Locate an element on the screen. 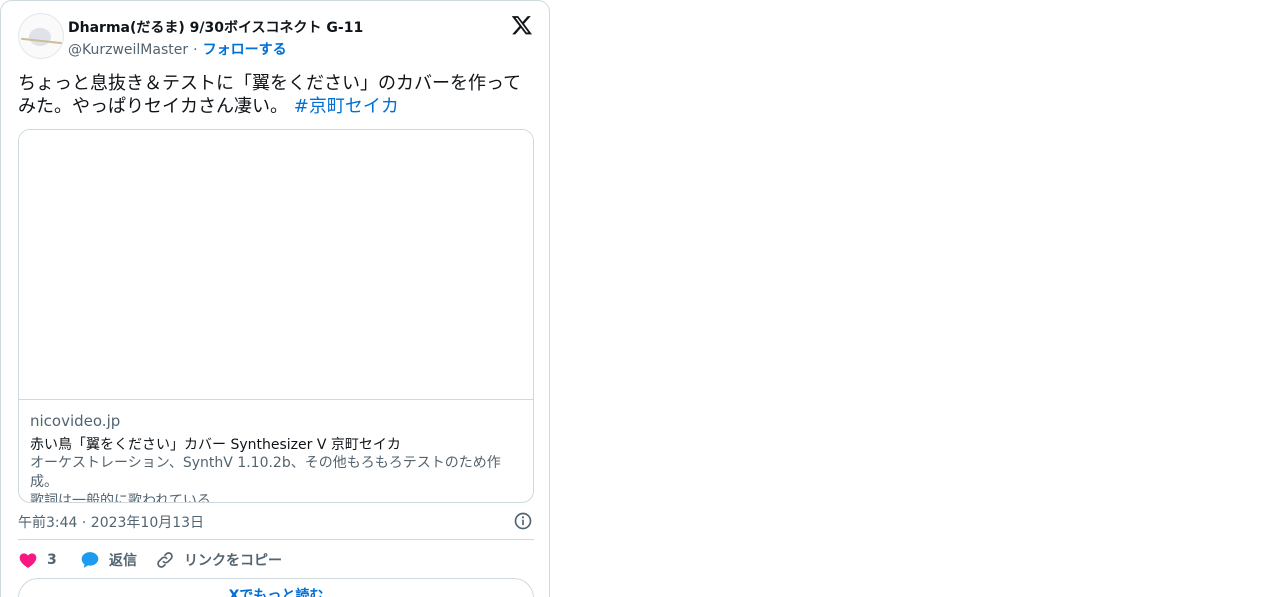 The width and height of the screenshot is (1284, 597). speech-bubble-icon is located at coordinates (90, 560).